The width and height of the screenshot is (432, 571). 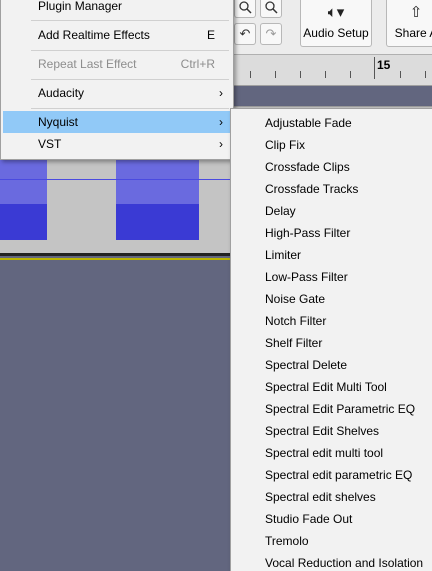 I want to click on submenu-item-label: Spectral edit parametric EQ, so click(x=339, y=475).